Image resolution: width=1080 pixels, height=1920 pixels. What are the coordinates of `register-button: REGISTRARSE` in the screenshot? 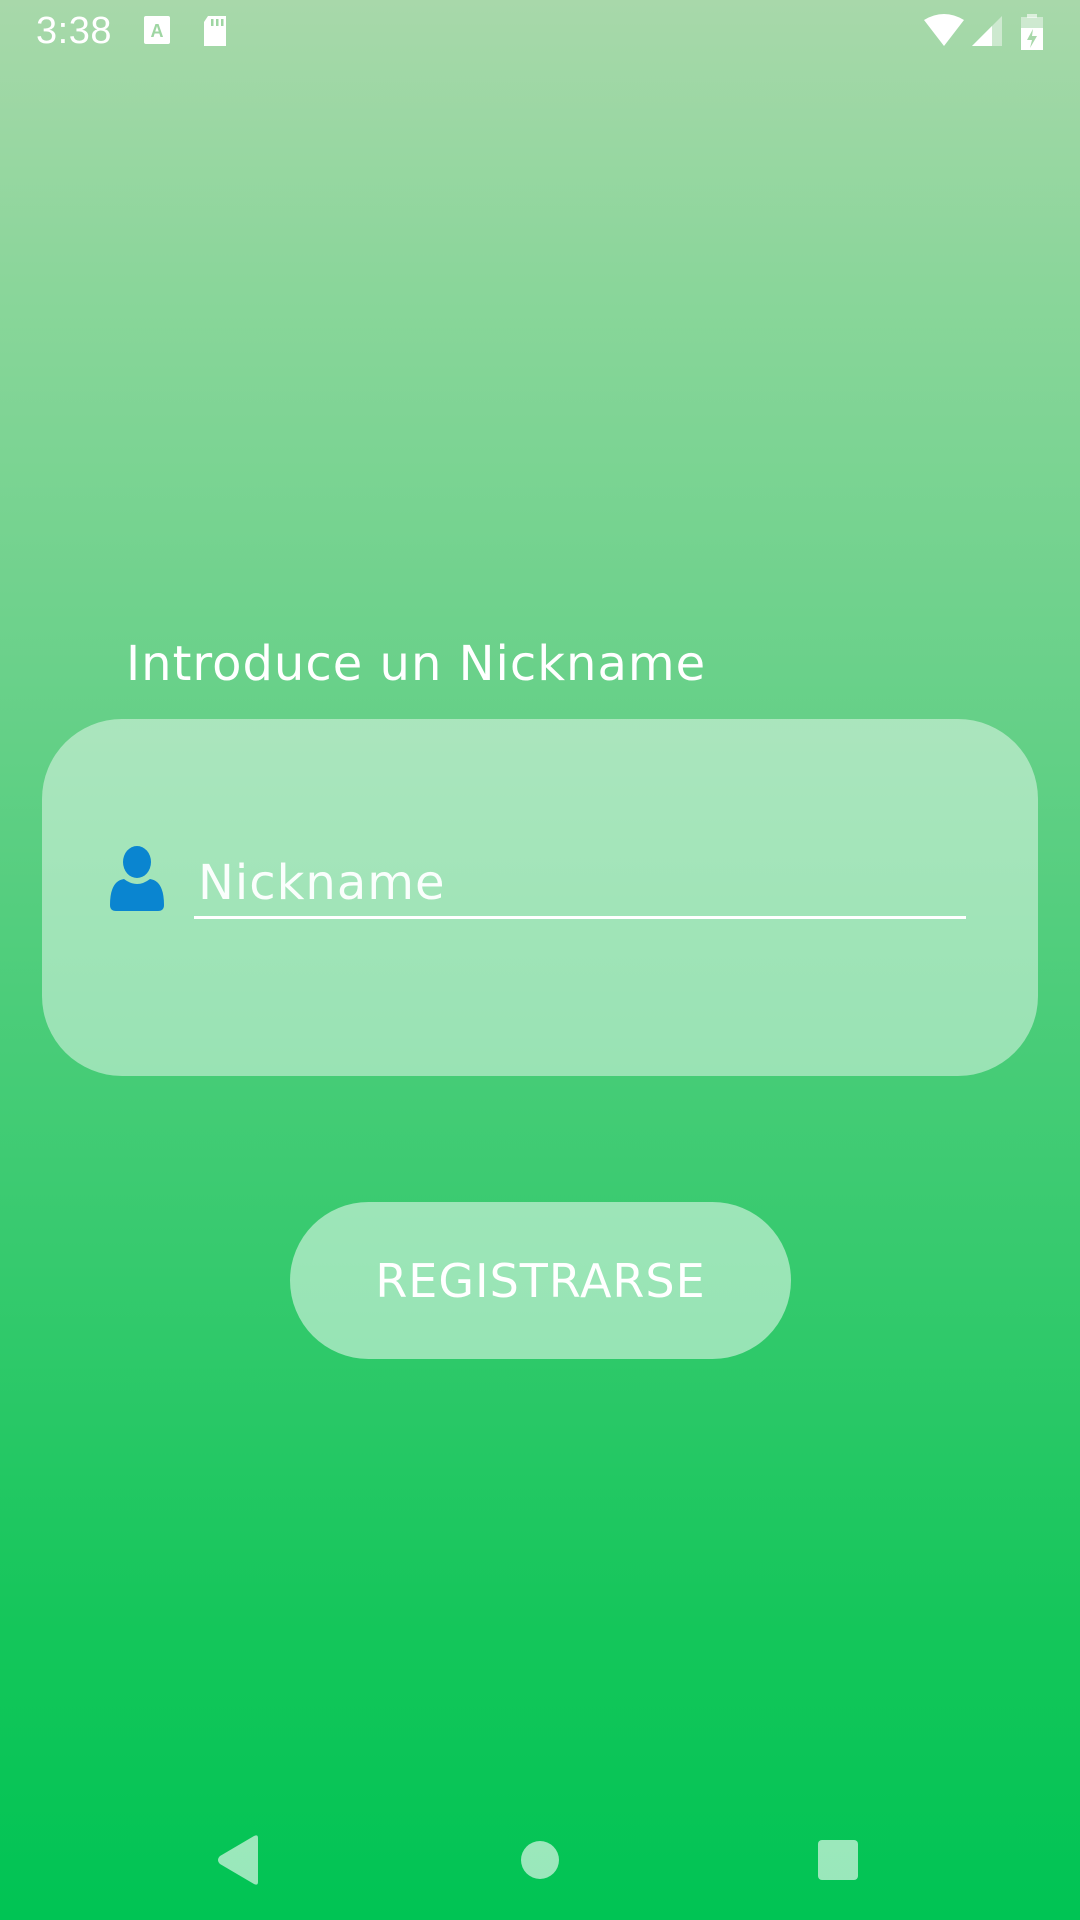 It's located at (540, 1280).